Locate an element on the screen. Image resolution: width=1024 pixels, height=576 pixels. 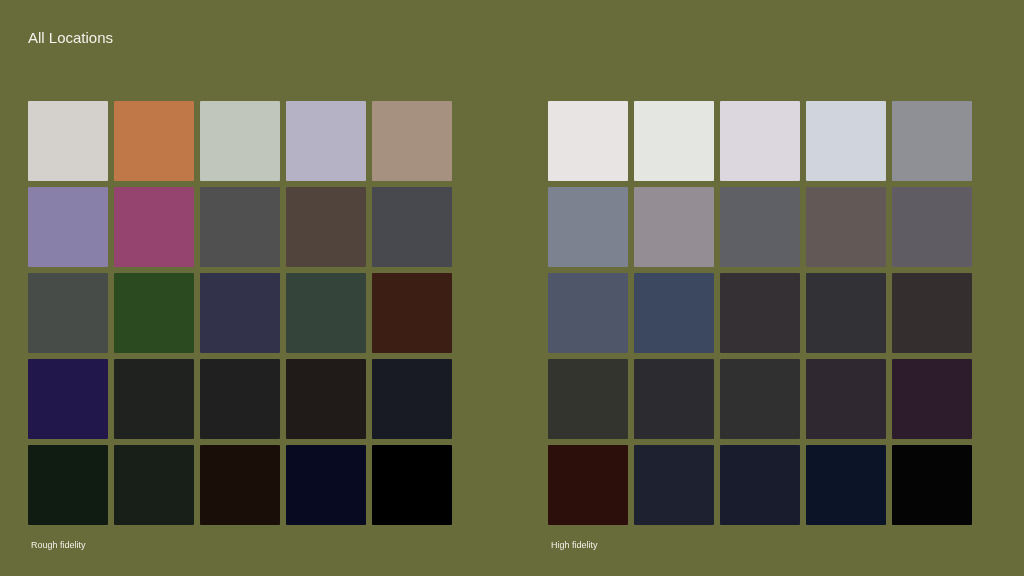
palette-label: High fidelity is located at coordinates (575, 545).